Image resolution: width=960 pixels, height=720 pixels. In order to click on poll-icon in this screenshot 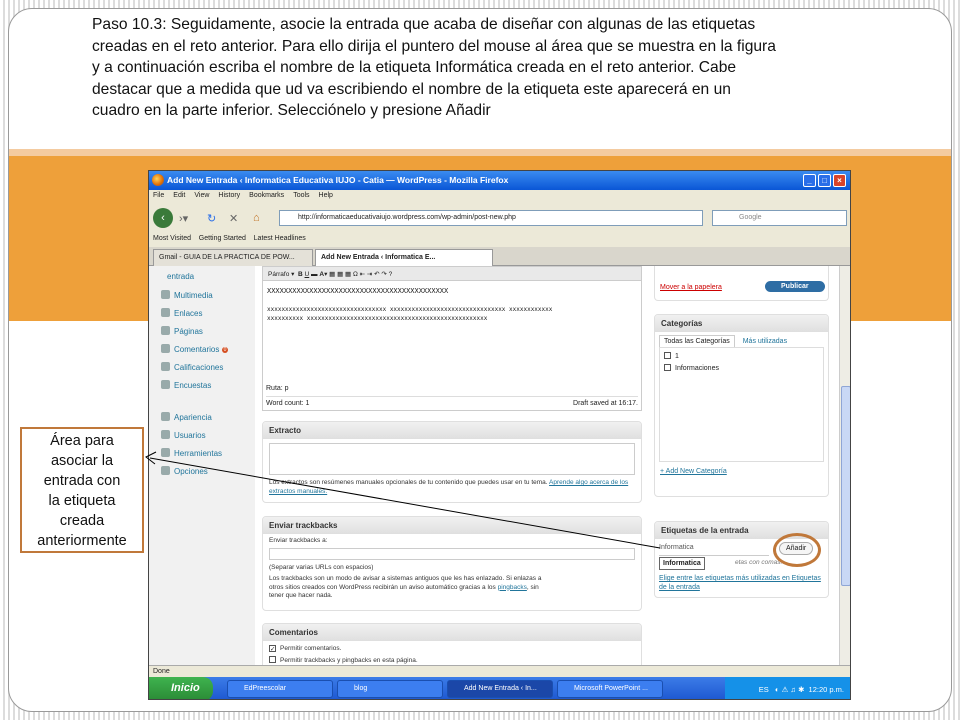, I will do `click(165, 384)`.